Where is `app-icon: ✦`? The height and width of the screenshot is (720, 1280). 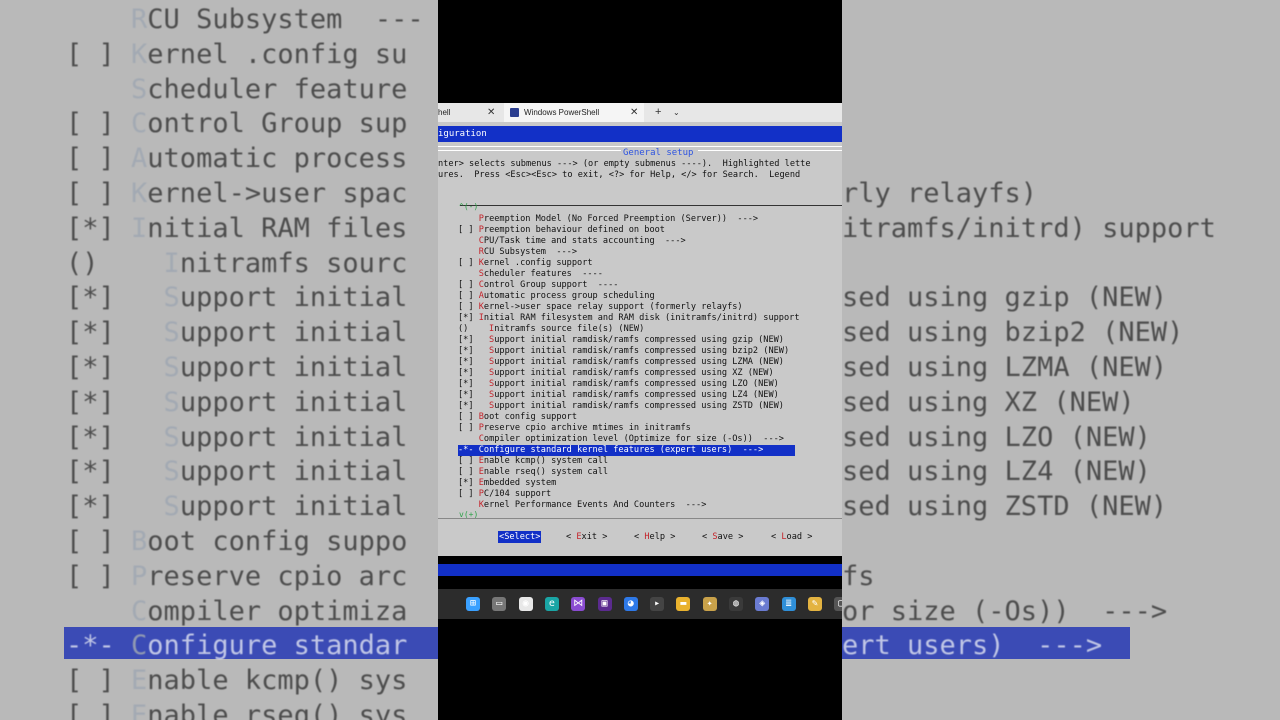
app-icon: ✦ is located at coordinates (709, 604).